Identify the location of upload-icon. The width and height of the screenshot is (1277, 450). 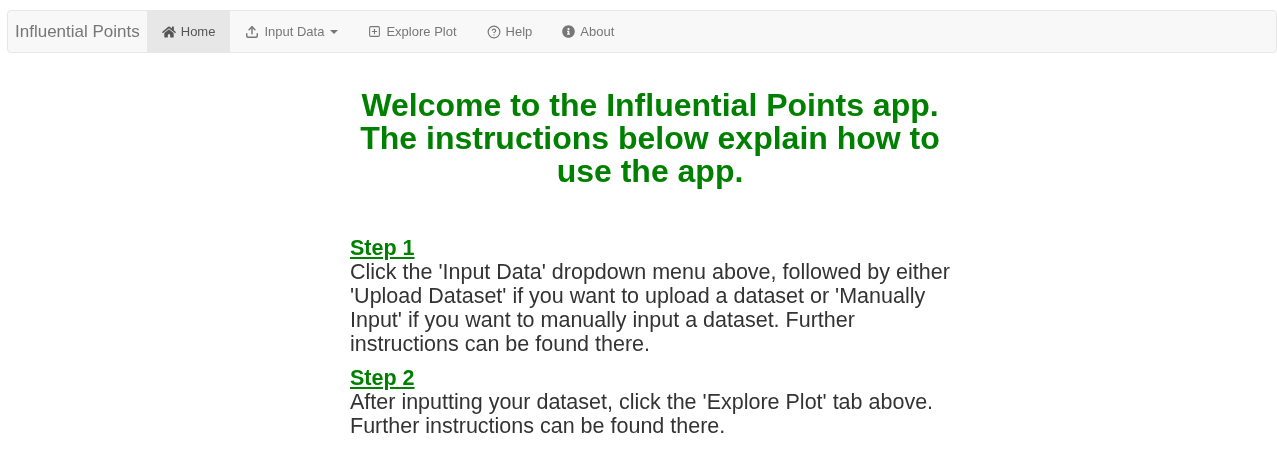
(252, 31).